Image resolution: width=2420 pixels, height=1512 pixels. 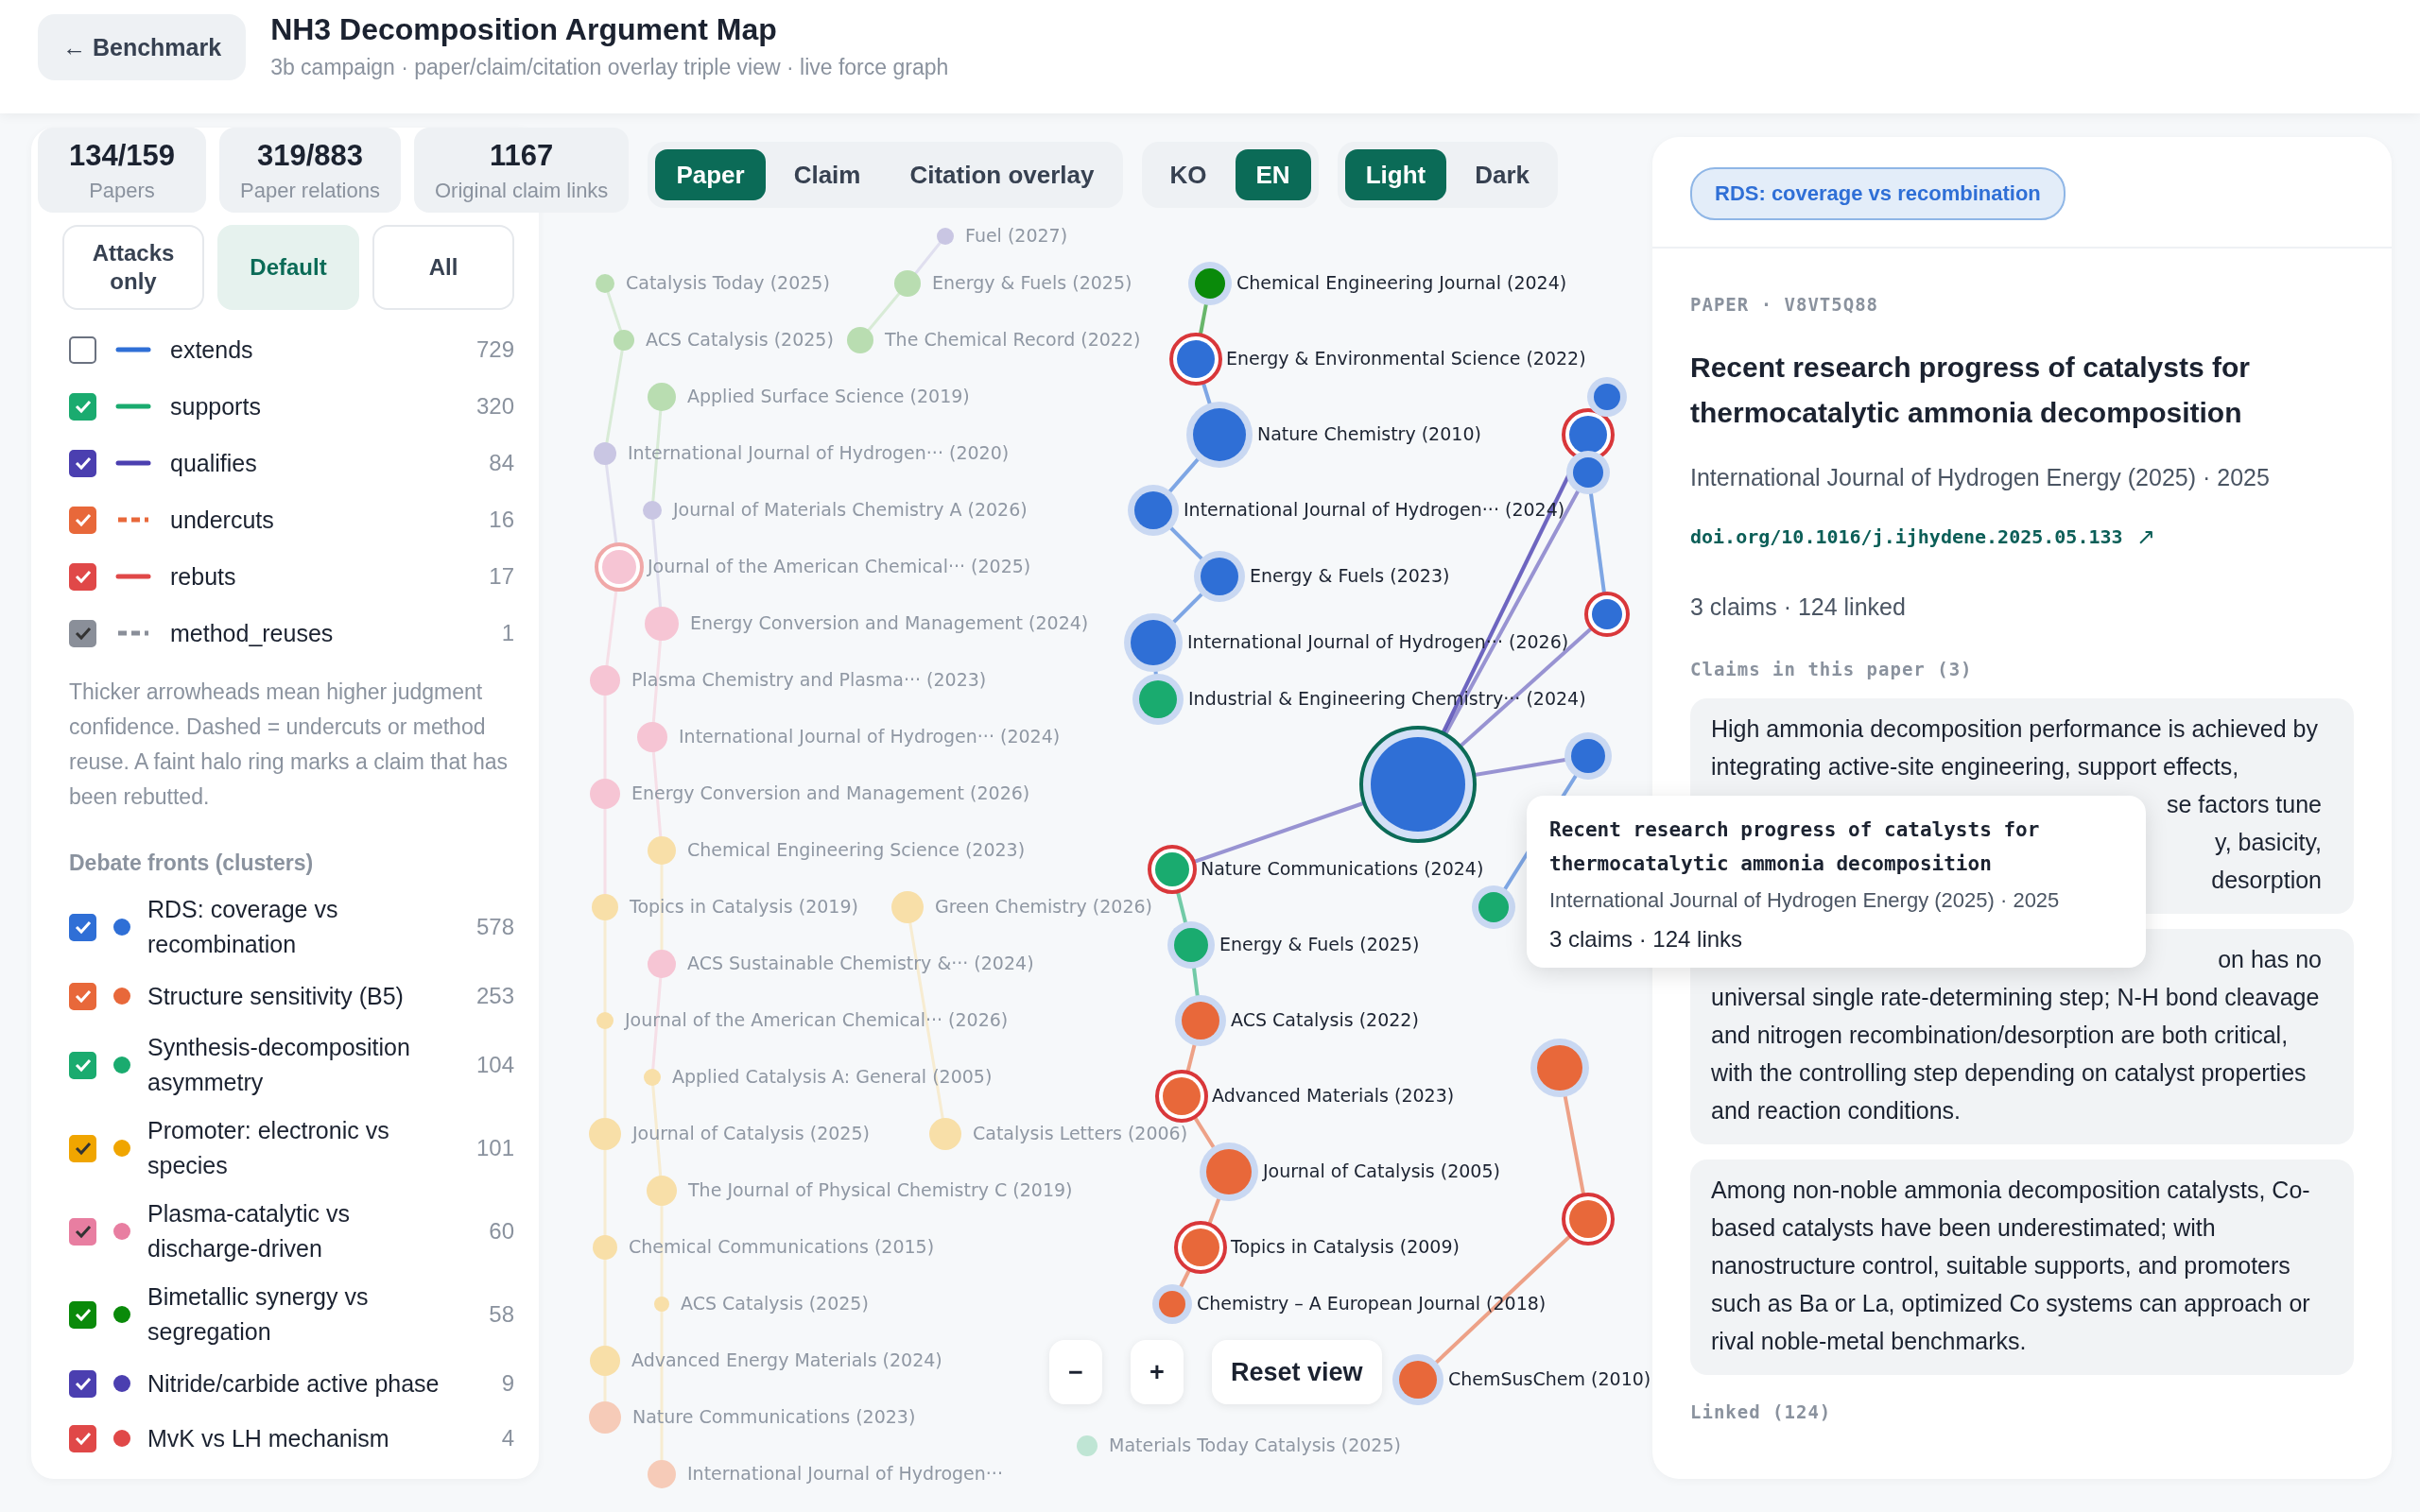 I want to click on cluster-label: Bimetallic synergy vs segregation, so click(x=258, y=1314).